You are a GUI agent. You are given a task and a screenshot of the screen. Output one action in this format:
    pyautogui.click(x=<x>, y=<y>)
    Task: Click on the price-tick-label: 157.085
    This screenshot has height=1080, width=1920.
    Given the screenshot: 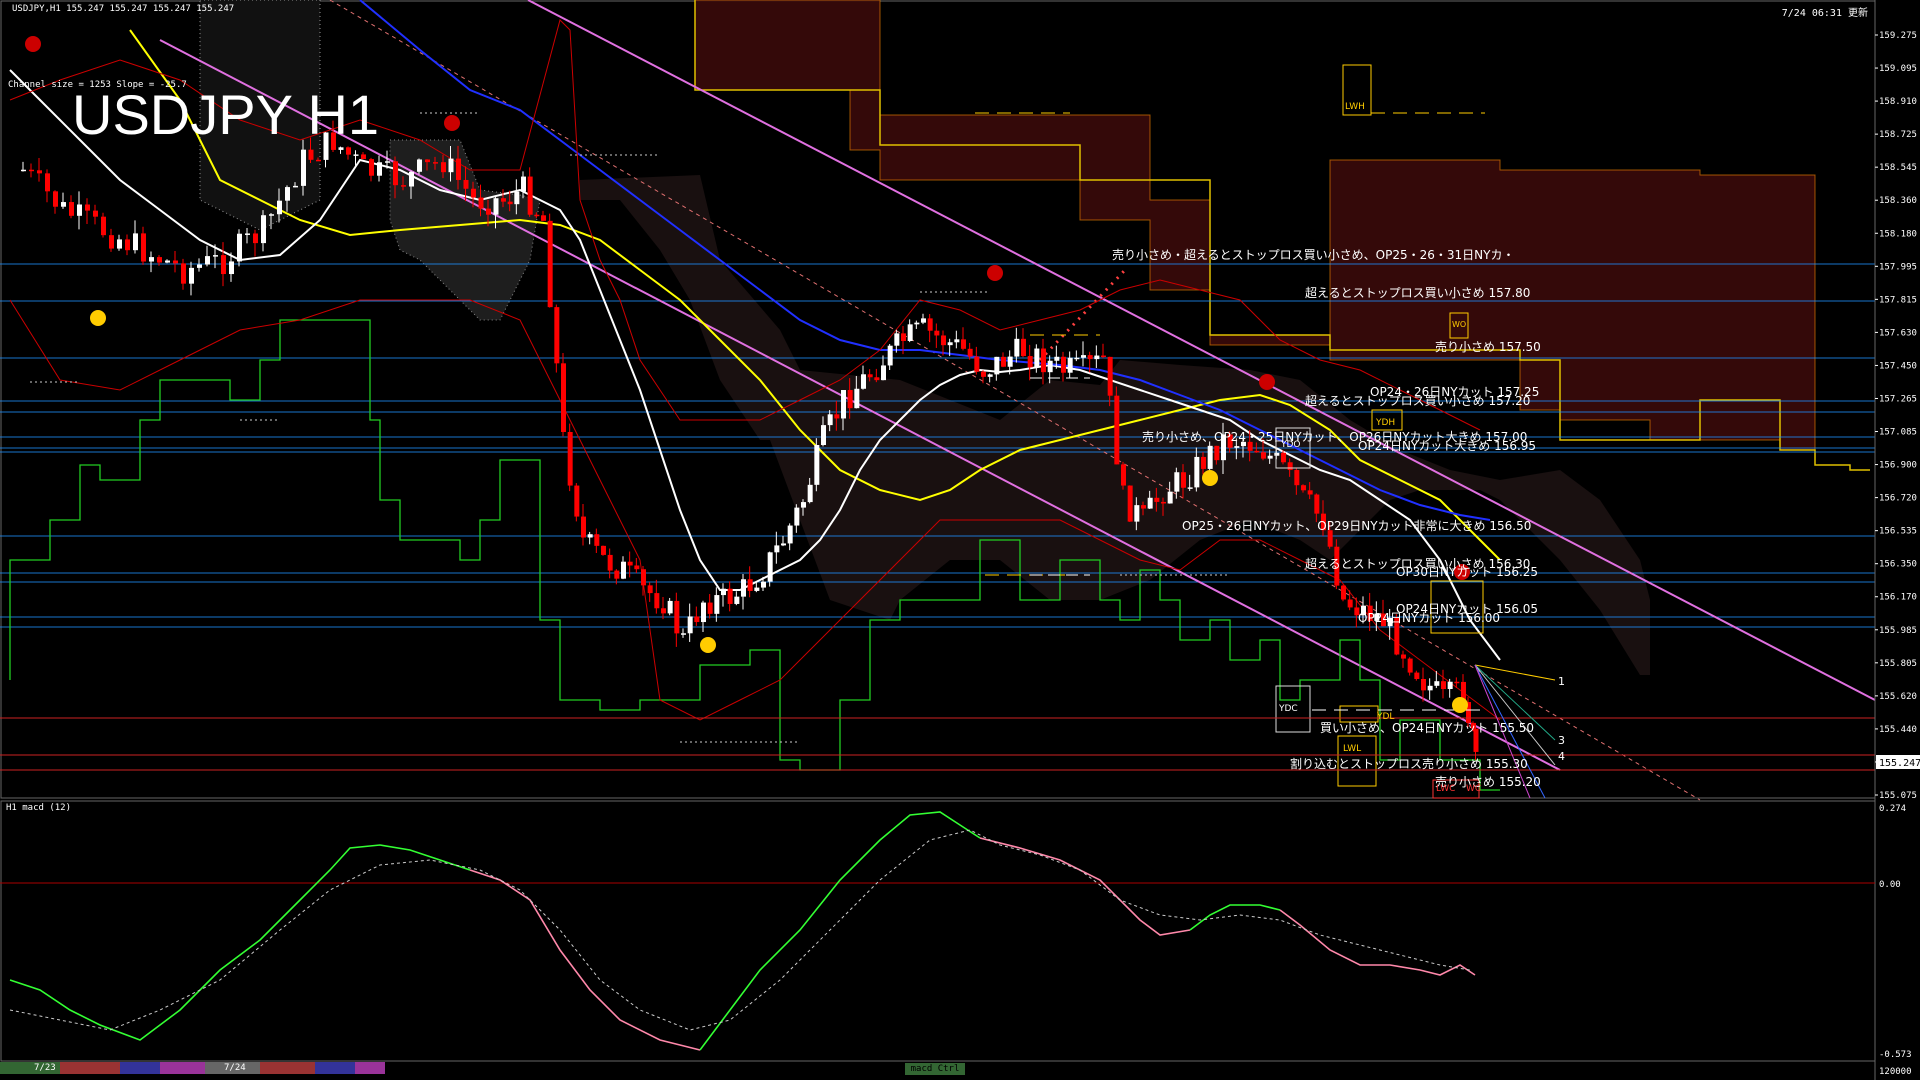 What is the action you would take?
    pyautogui.click(x=1898, y=433)
    